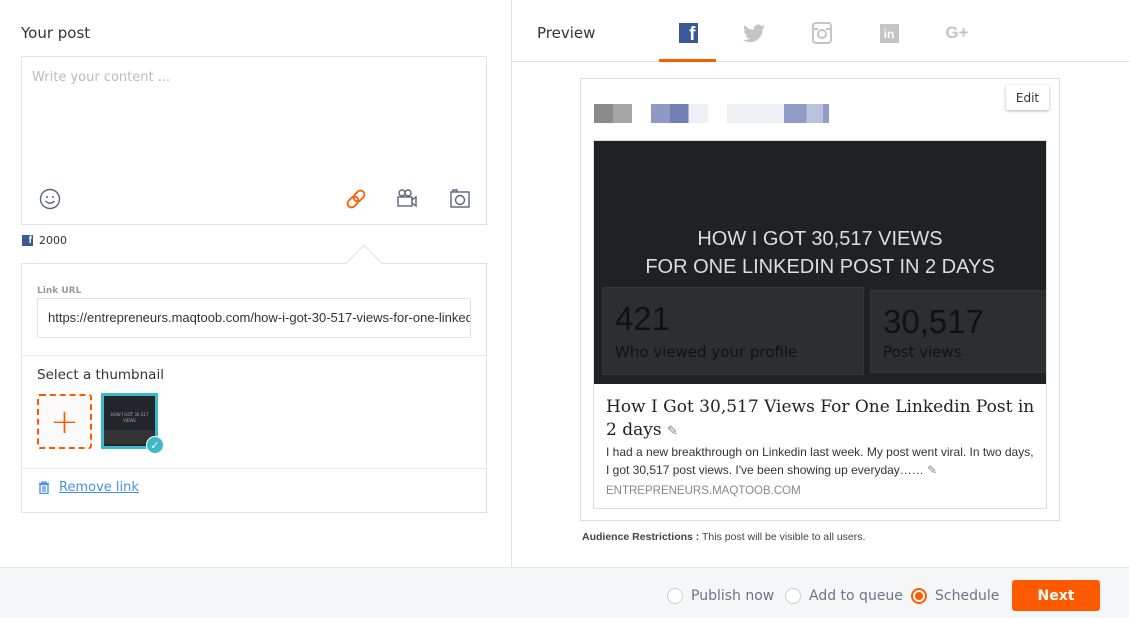  I want to click on schedule-radio: Schedule, so click(955, 596).